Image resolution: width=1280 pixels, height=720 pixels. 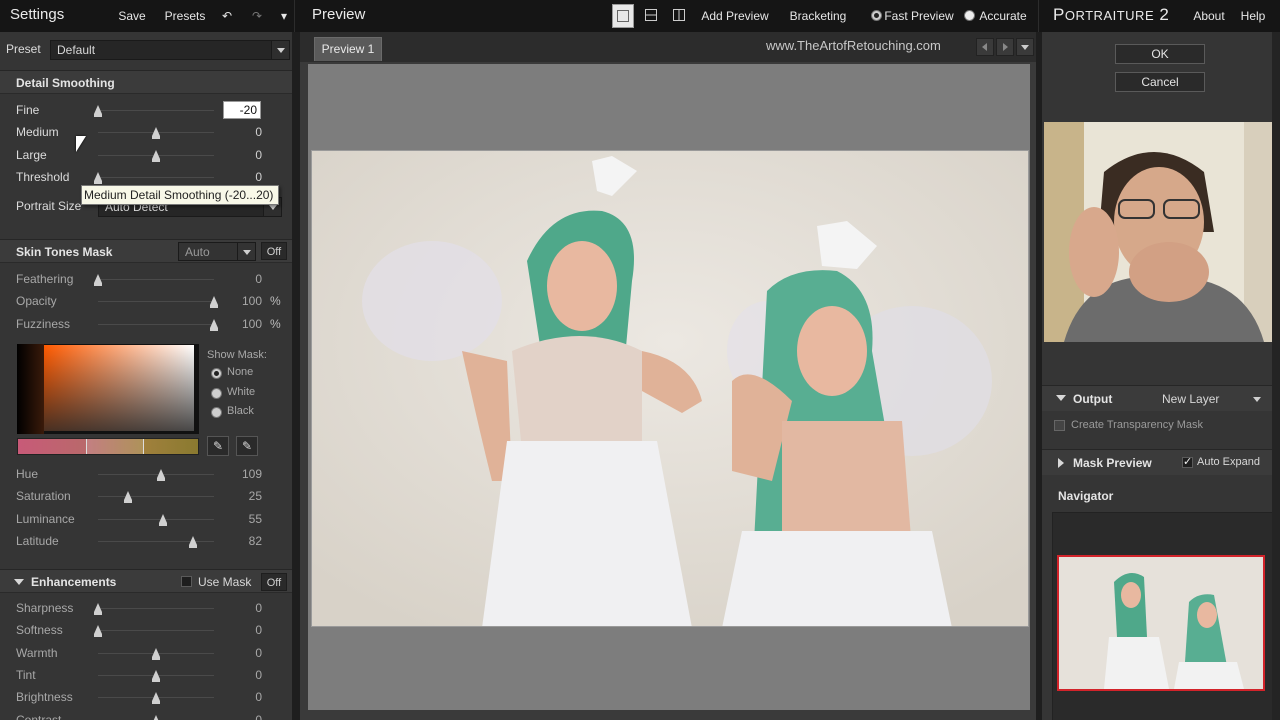 What do you see at coordinates (146, 82) in the screenshot?
I see `detail-smoothing-header: Detail Smoothing` at bounding box center [146, 82].